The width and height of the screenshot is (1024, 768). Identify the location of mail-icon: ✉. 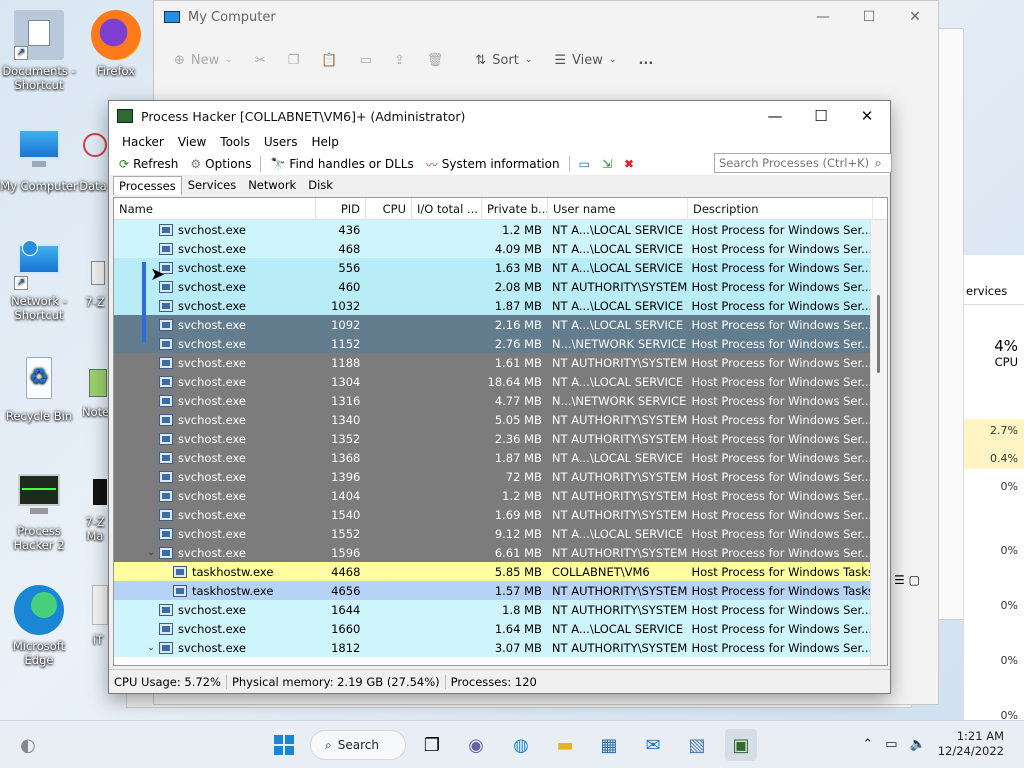
(653, 745).